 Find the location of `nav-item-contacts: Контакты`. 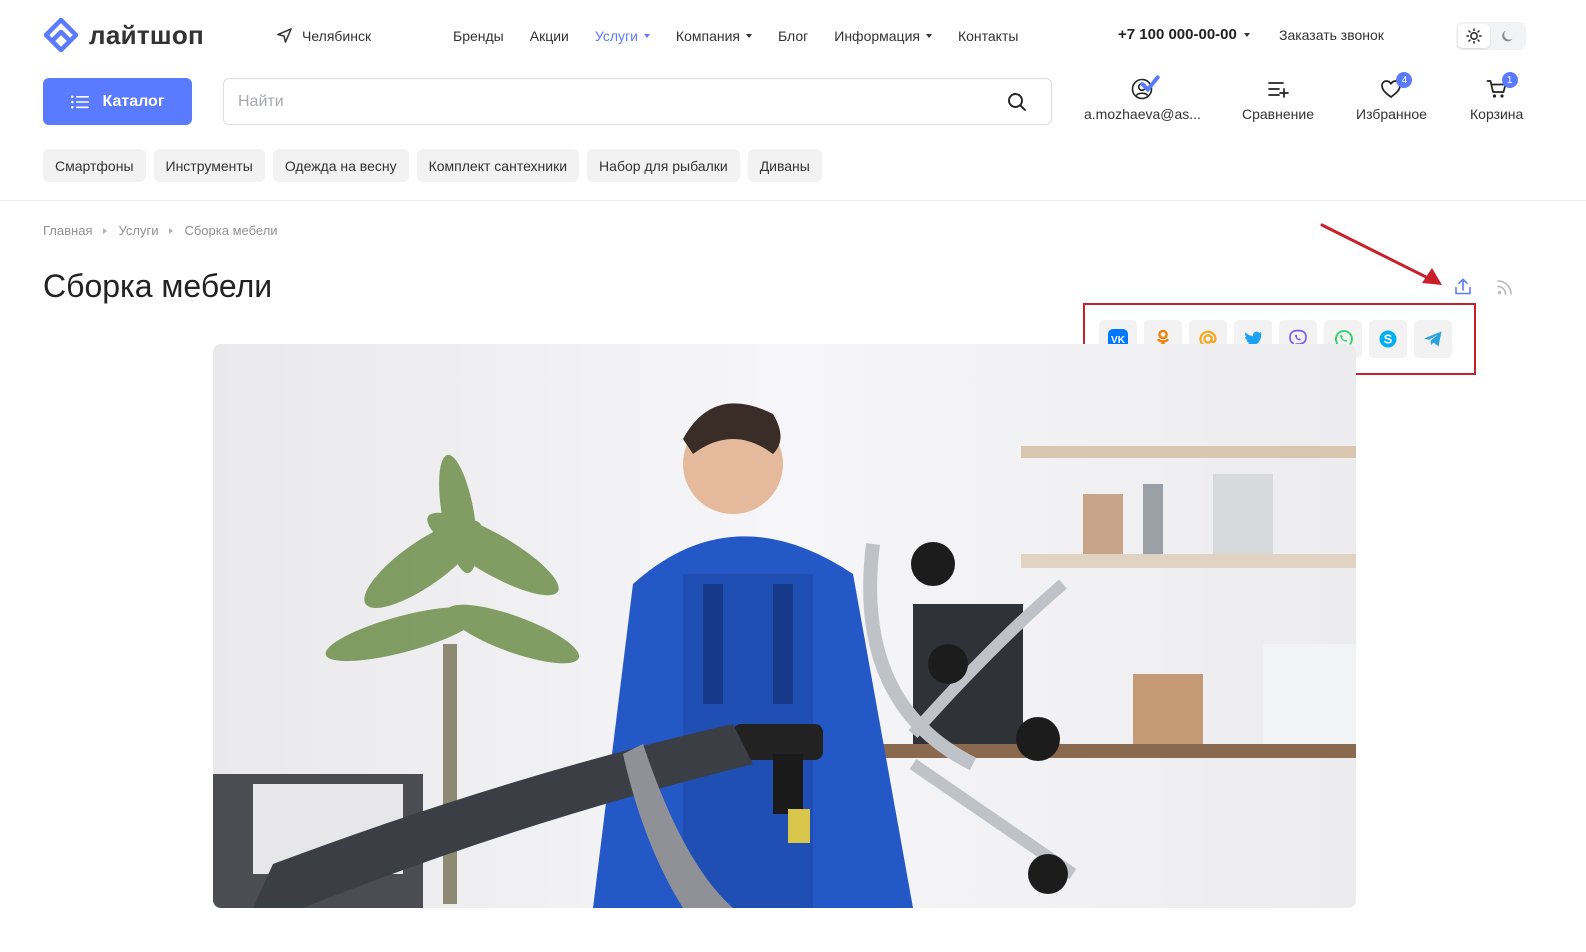

nav-item-contacts: Контакты is located at coordinates (988, 36).